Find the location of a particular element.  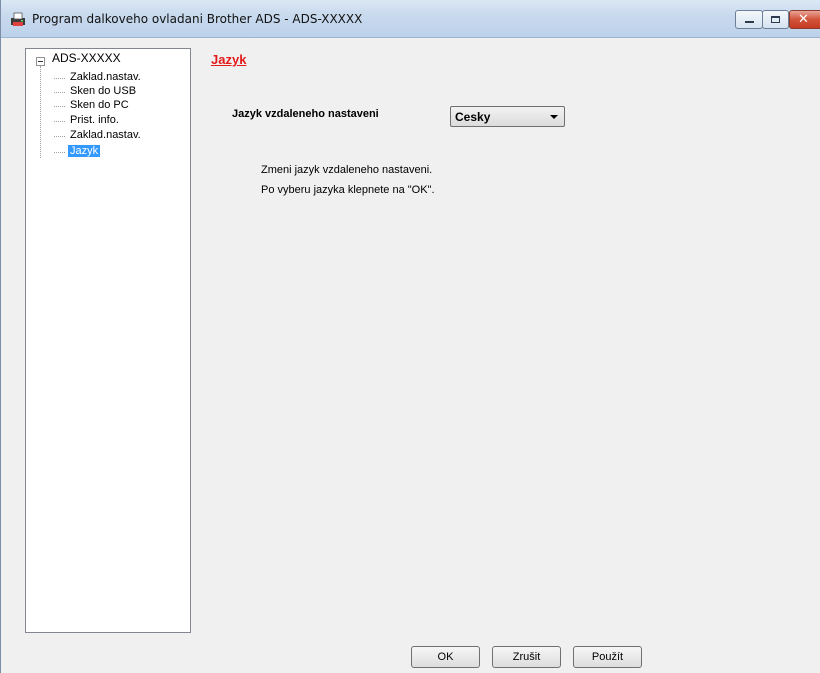

close-icon: ✕ is located at coordinates (803, 19).